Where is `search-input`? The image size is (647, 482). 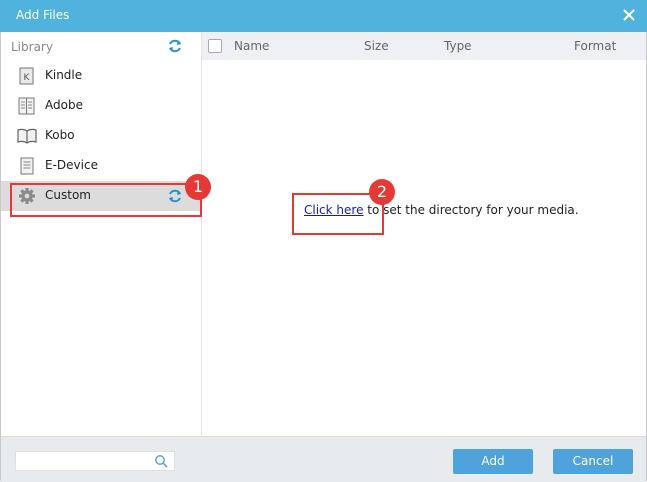
search-input is located at coordinates (95, 461).